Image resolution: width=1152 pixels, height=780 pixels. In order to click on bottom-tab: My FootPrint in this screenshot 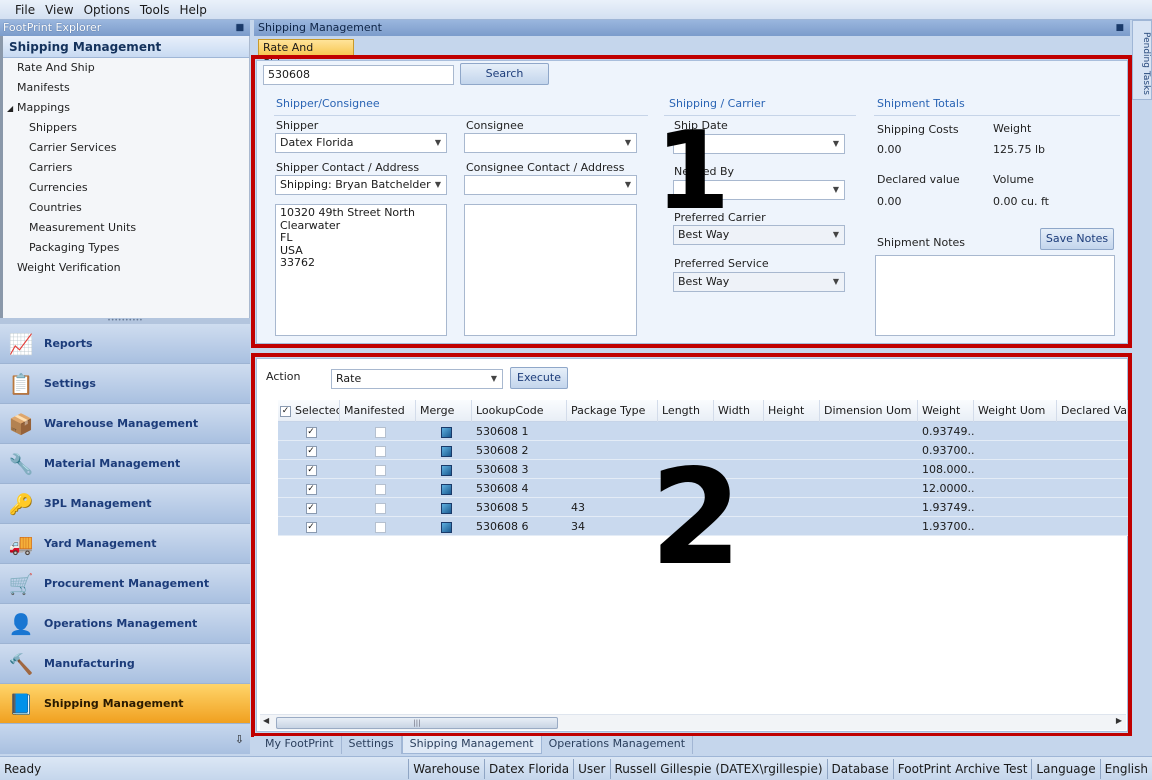, I will do `click(300, 745)`.